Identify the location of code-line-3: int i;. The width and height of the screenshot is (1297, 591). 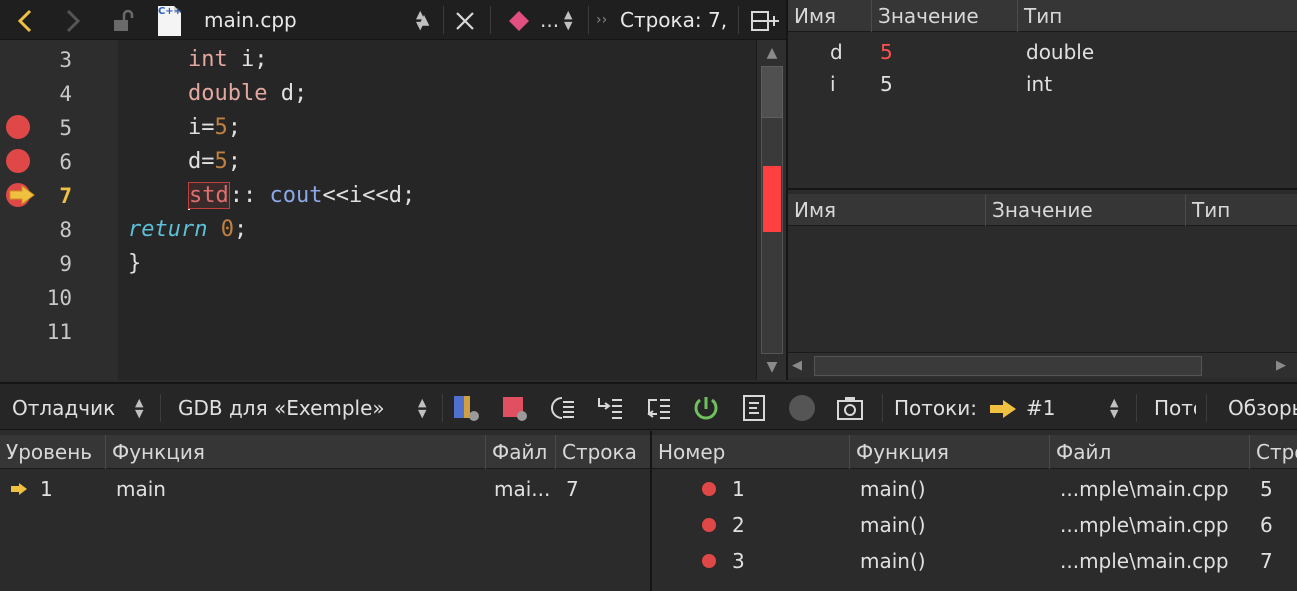
(228, 60).